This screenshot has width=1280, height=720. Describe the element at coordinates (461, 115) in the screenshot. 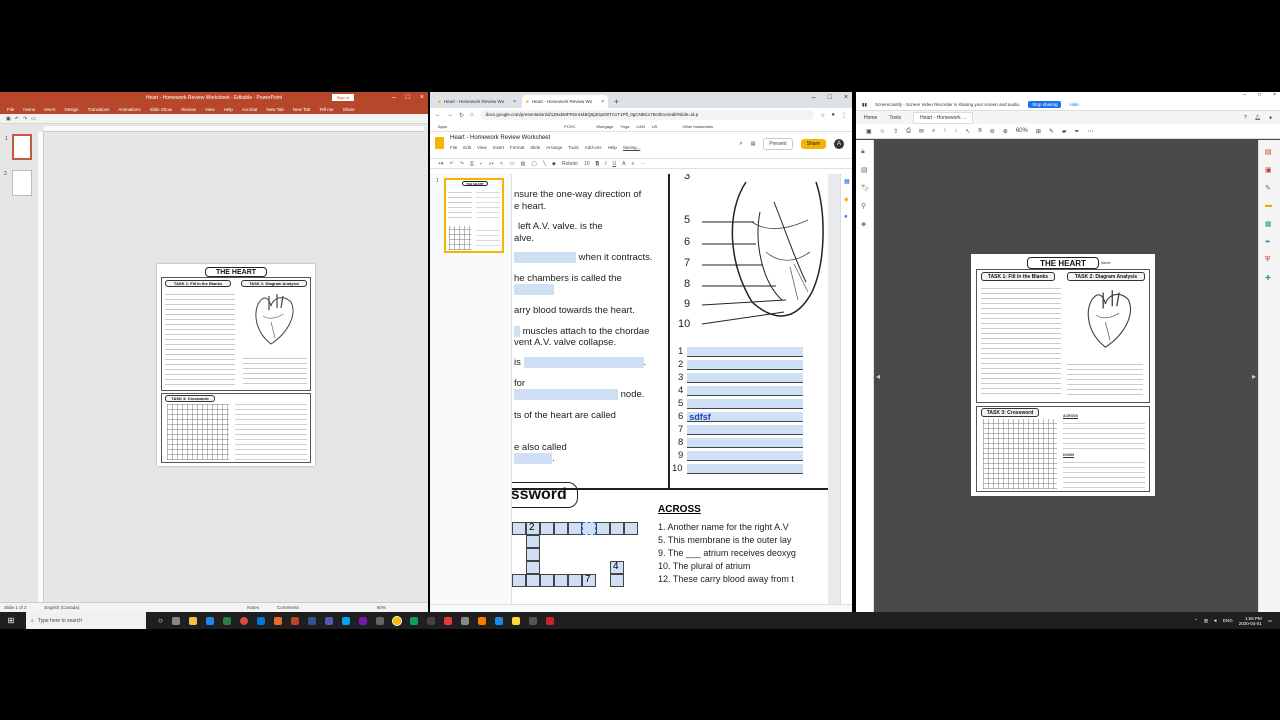

I see `reload-icon: ↻` at that location.